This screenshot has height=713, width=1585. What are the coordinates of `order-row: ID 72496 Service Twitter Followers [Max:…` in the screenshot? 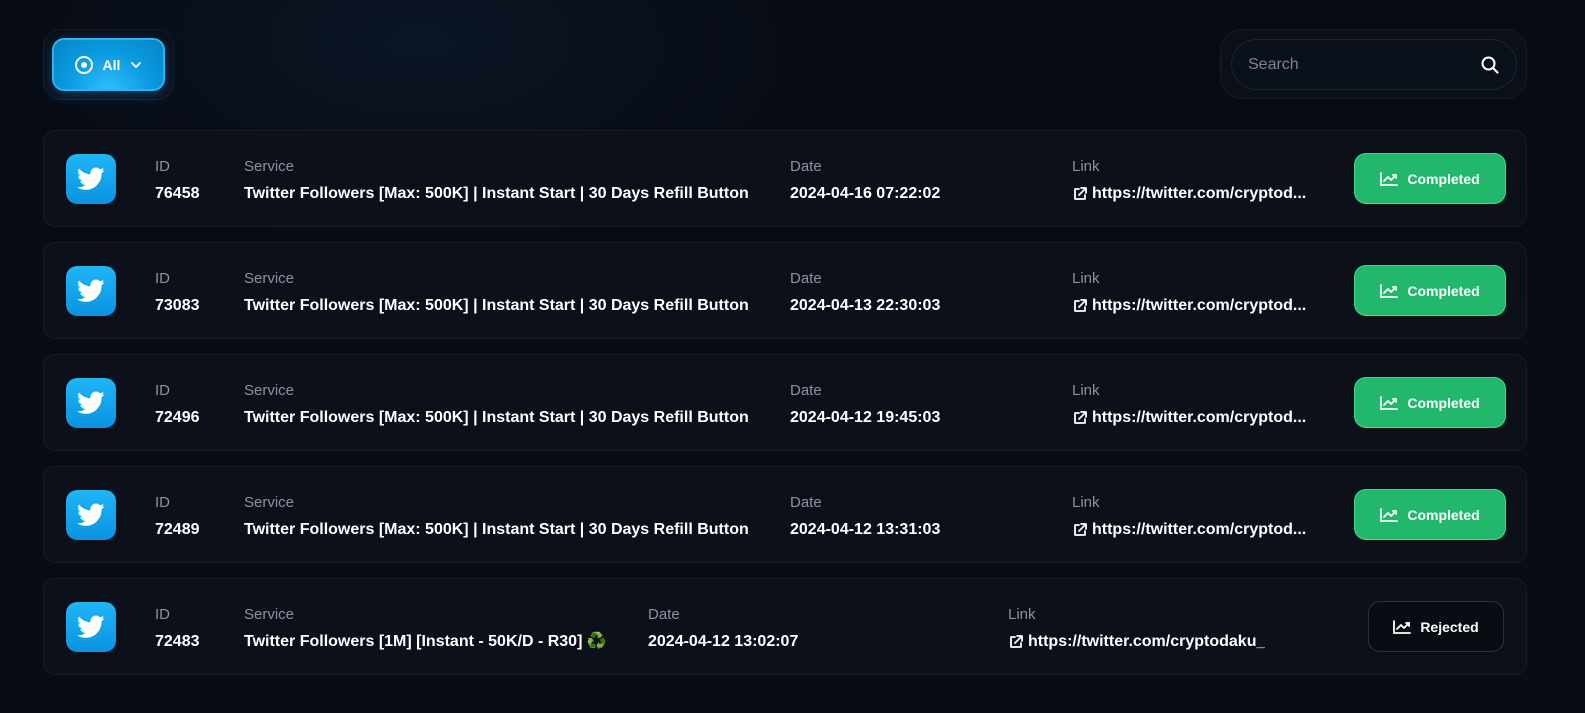 It's located at (785, 402).